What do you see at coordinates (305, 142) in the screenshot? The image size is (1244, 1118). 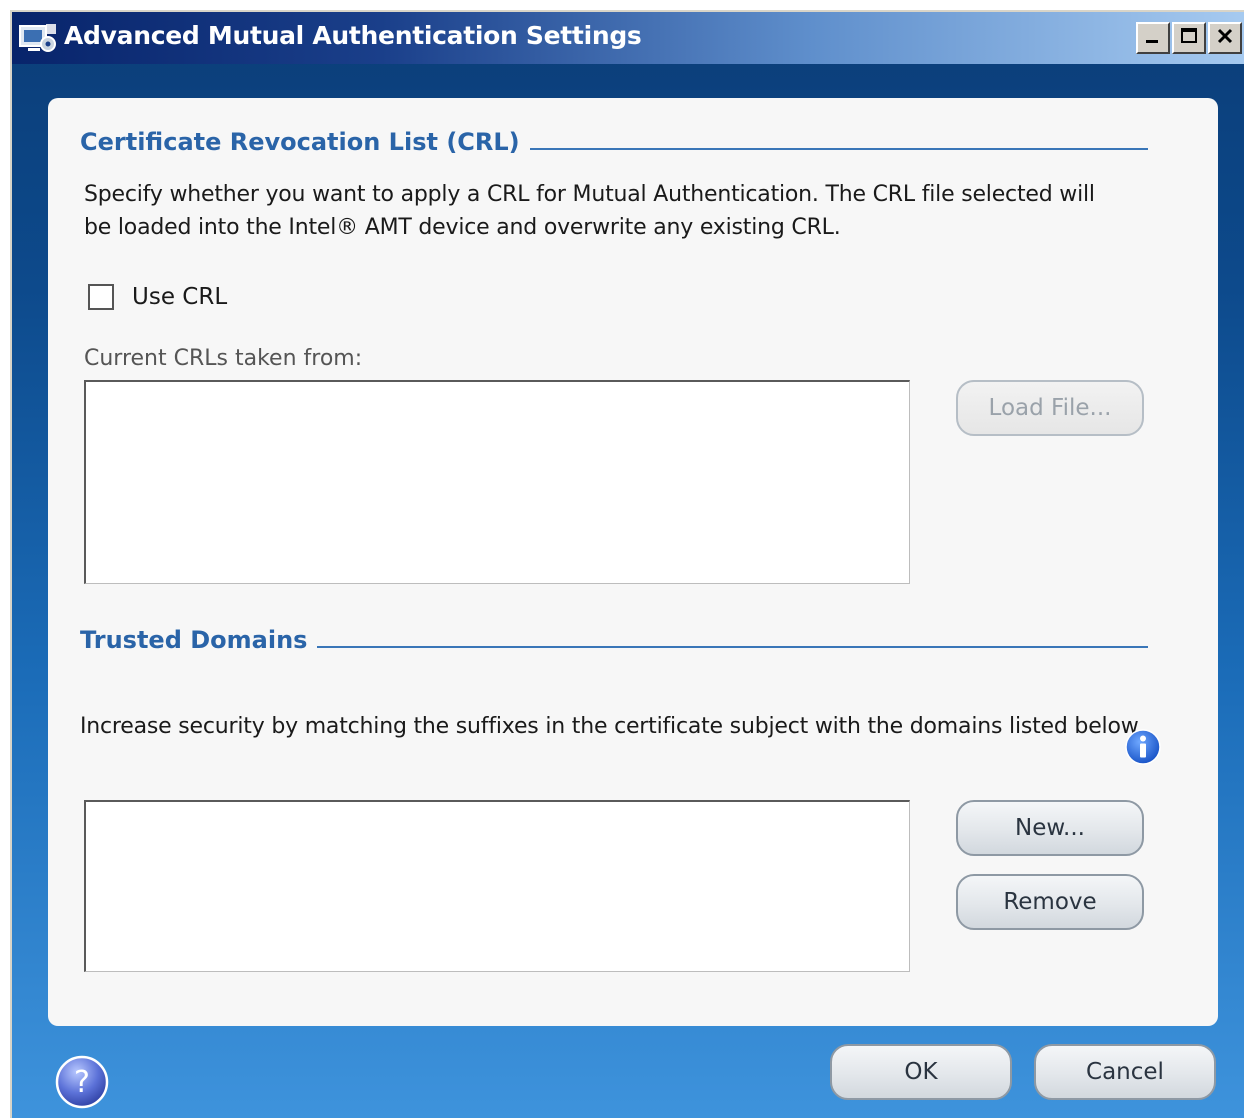 I see `crl-section-title: Certificate Revocation List (CRL)` at bounding box center [305, 142].